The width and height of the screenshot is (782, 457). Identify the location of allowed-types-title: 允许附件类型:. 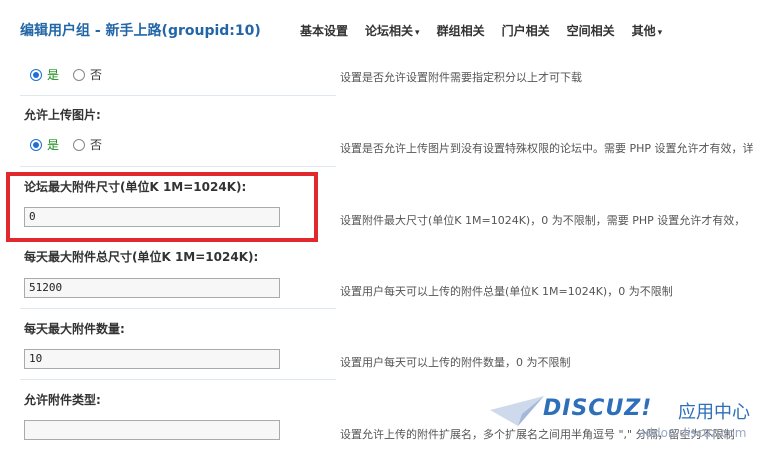
(62, 400).